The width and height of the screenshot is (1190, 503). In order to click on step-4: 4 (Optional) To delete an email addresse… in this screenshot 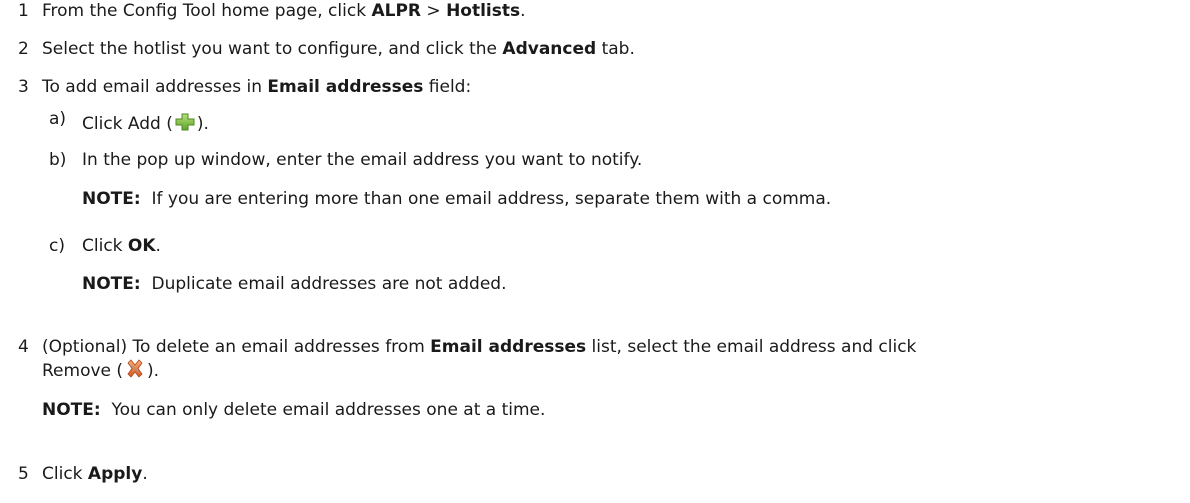, I will do `click(595, 347)`.